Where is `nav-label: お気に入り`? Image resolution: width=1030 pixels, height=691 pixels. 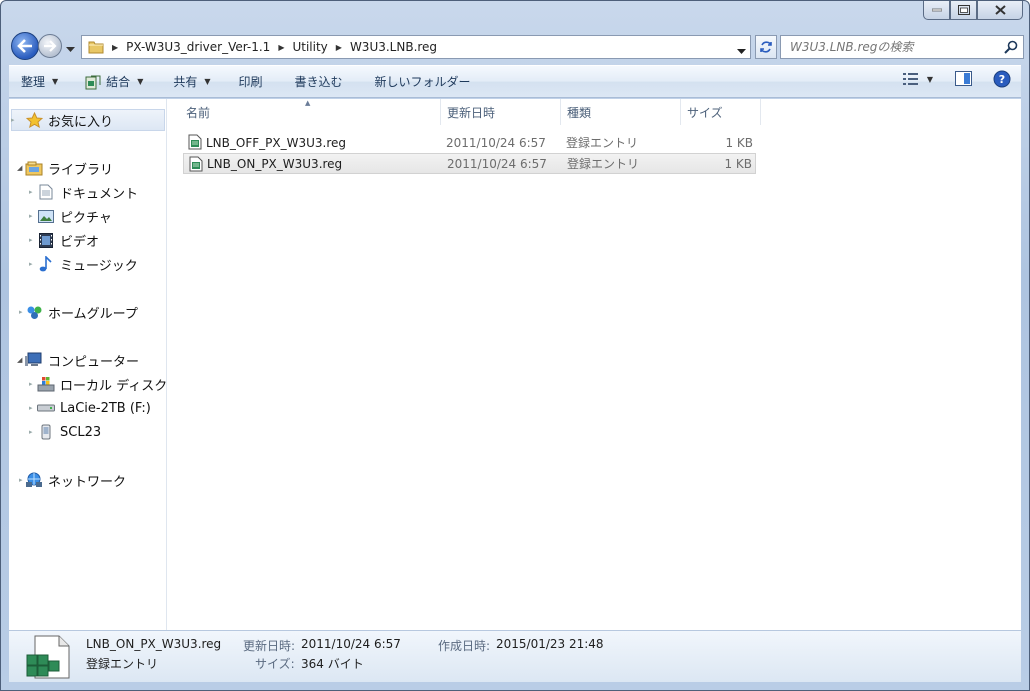
nav-label: お気に入り is located at coordinates (81, 122).